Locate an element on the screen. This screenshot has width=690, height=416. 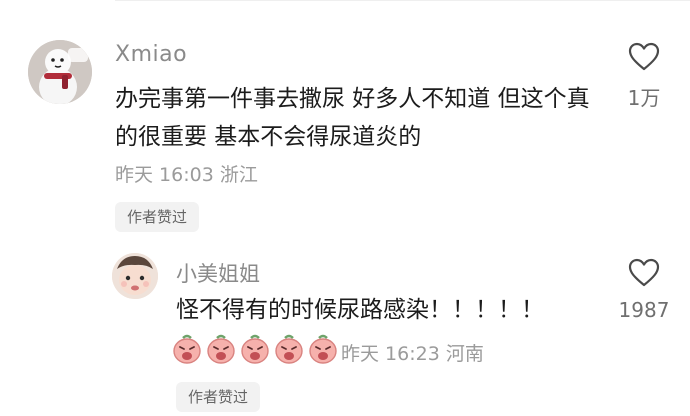
comment-time: 昨天 16:03 is located at coordinates (164, 175).